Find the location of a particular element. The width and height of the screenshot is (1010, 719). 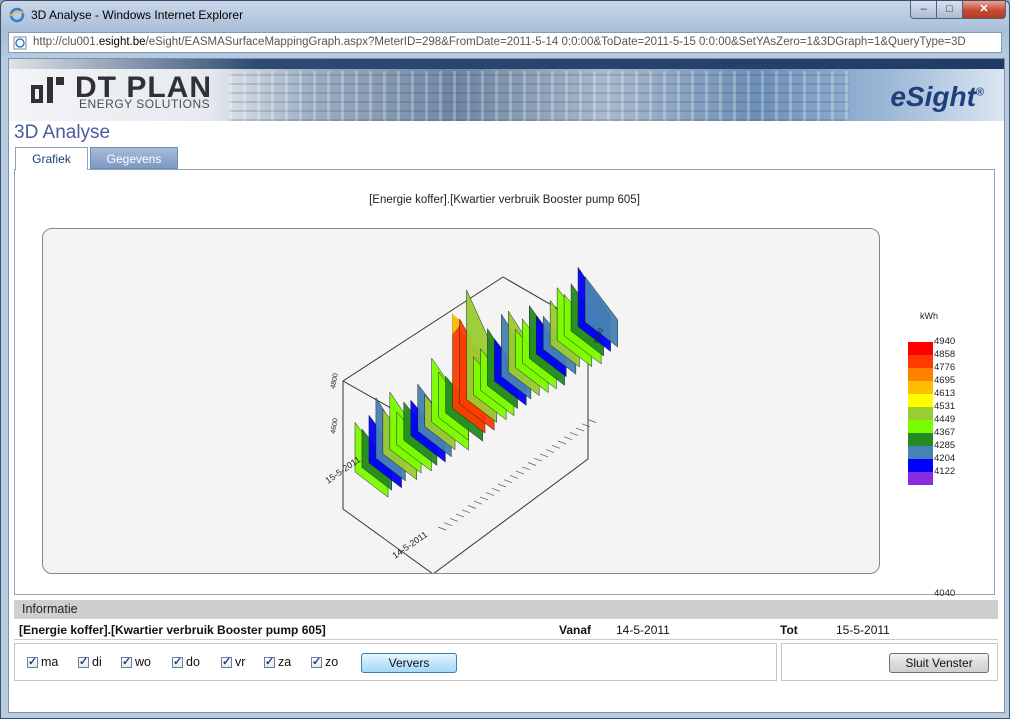

colorbar-step: 4122 is located at coordinates (938, 475).